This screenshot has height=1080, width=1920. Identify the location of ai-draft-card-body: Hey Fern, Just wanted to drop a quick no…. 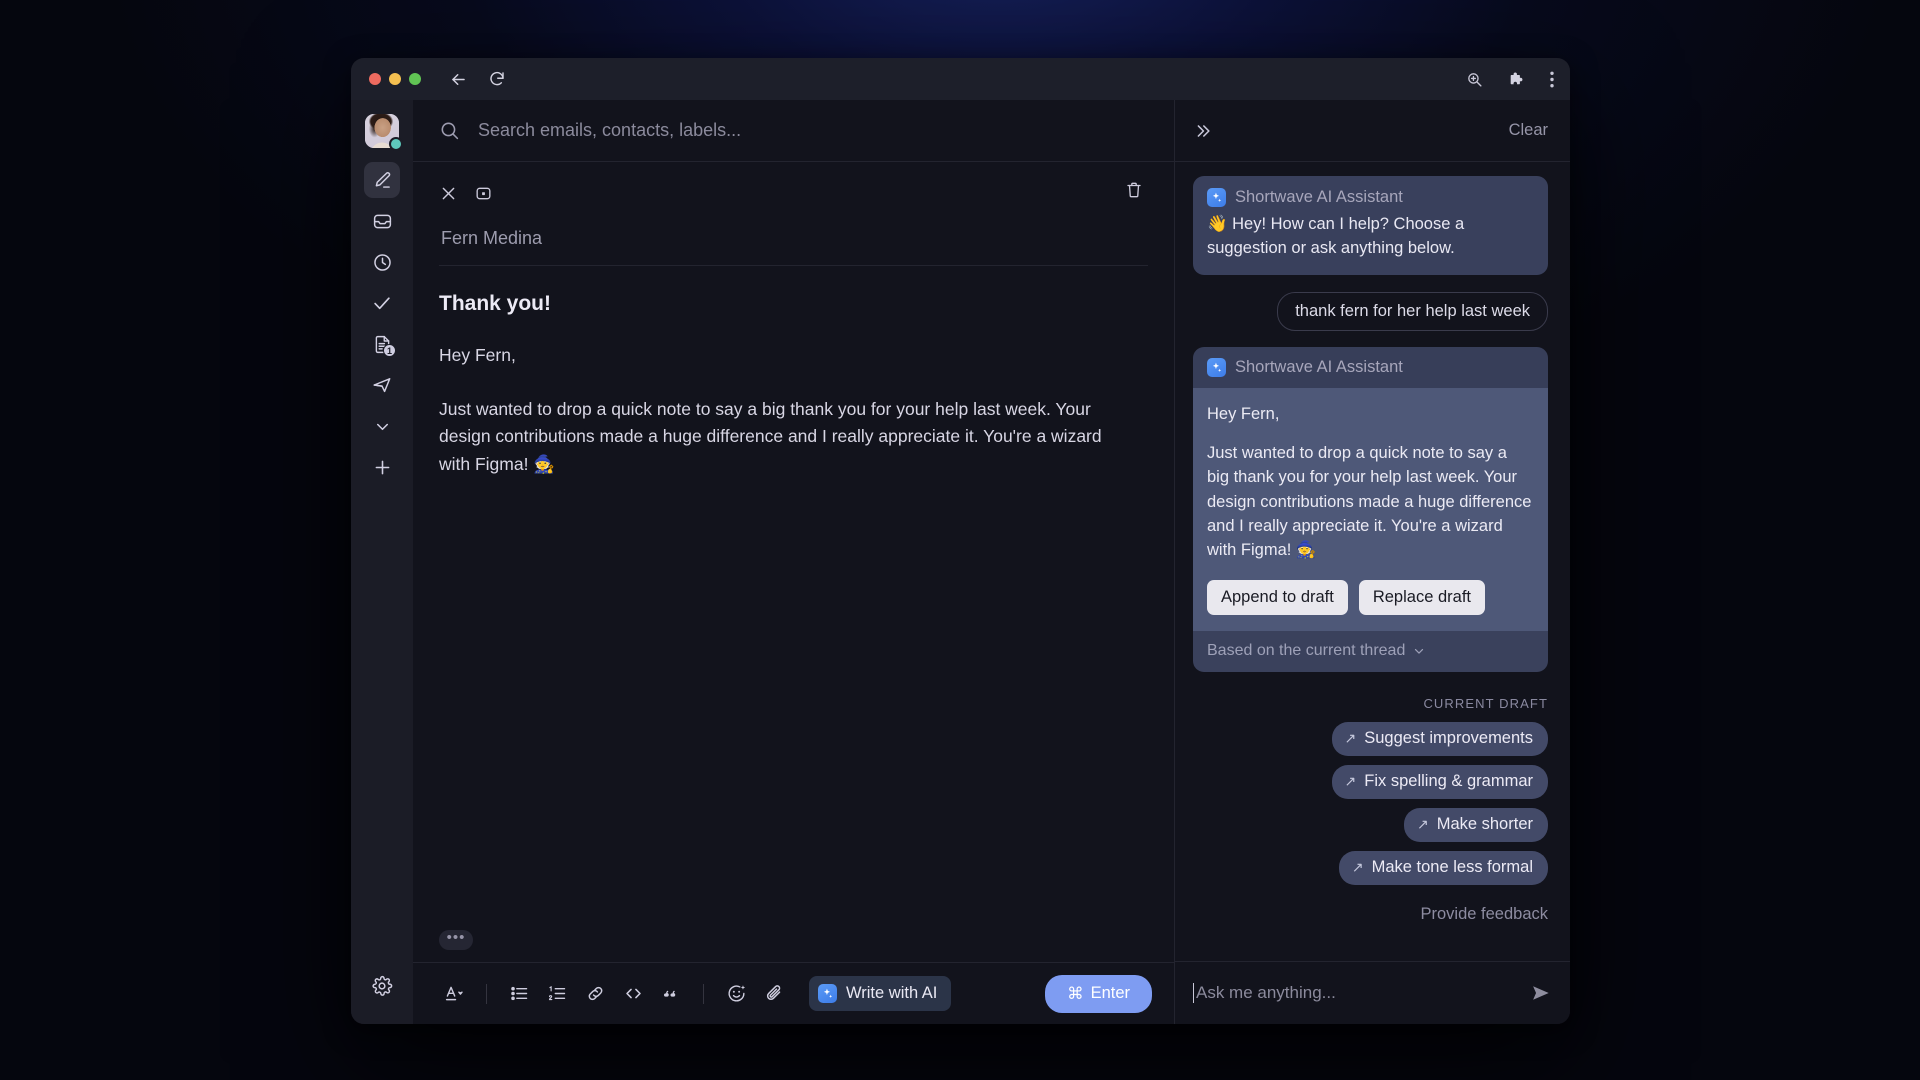
(1370, 509).